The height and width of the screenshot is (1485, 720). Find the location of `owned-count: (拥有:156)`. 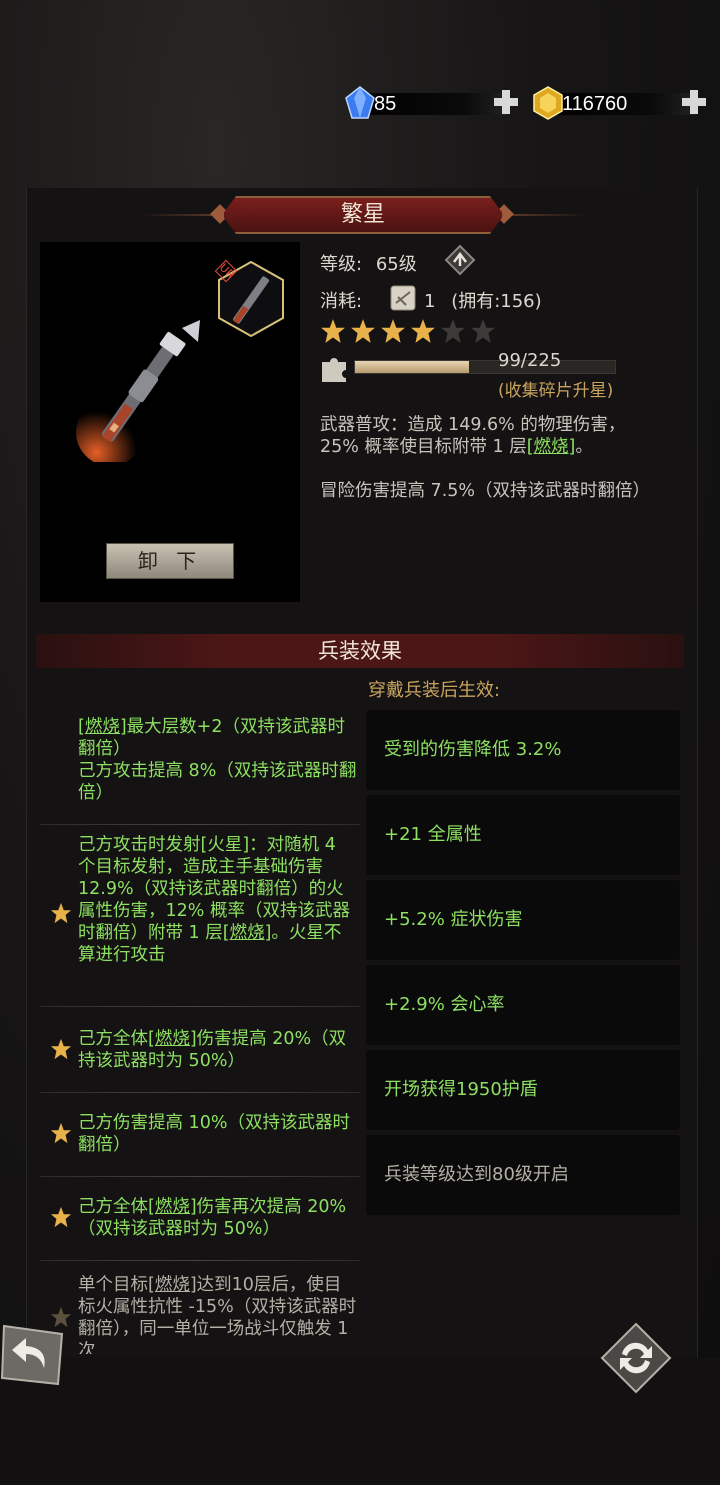

owned-count: (拥有:156) is located at coordinates (496, 301).